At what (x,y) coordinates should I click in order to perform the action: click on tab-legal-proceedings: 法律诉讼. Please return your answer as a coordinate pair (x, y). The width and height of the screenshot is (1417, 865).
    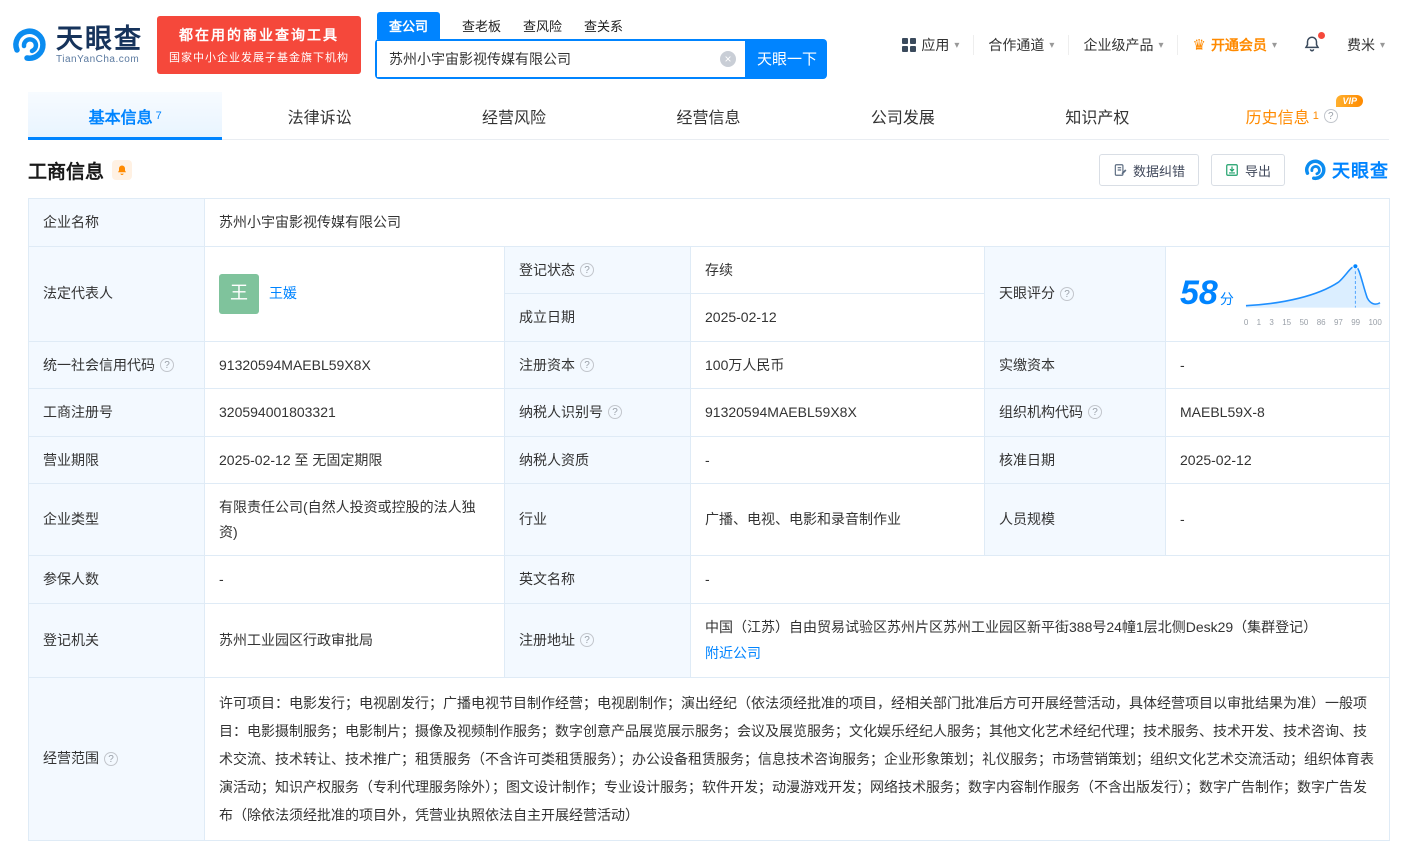
    Looking at the image, I should click on (319, 115).